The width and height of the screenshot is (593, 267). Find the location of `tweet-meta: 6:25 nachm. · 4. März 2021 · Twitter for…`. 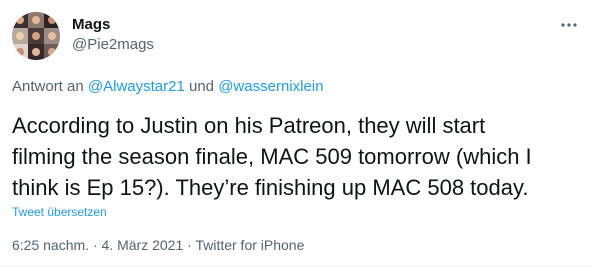

tweet-meta: 6:25 nachm. · 4. März 2021 · Twitter for… is located at coordinates (158, 245).